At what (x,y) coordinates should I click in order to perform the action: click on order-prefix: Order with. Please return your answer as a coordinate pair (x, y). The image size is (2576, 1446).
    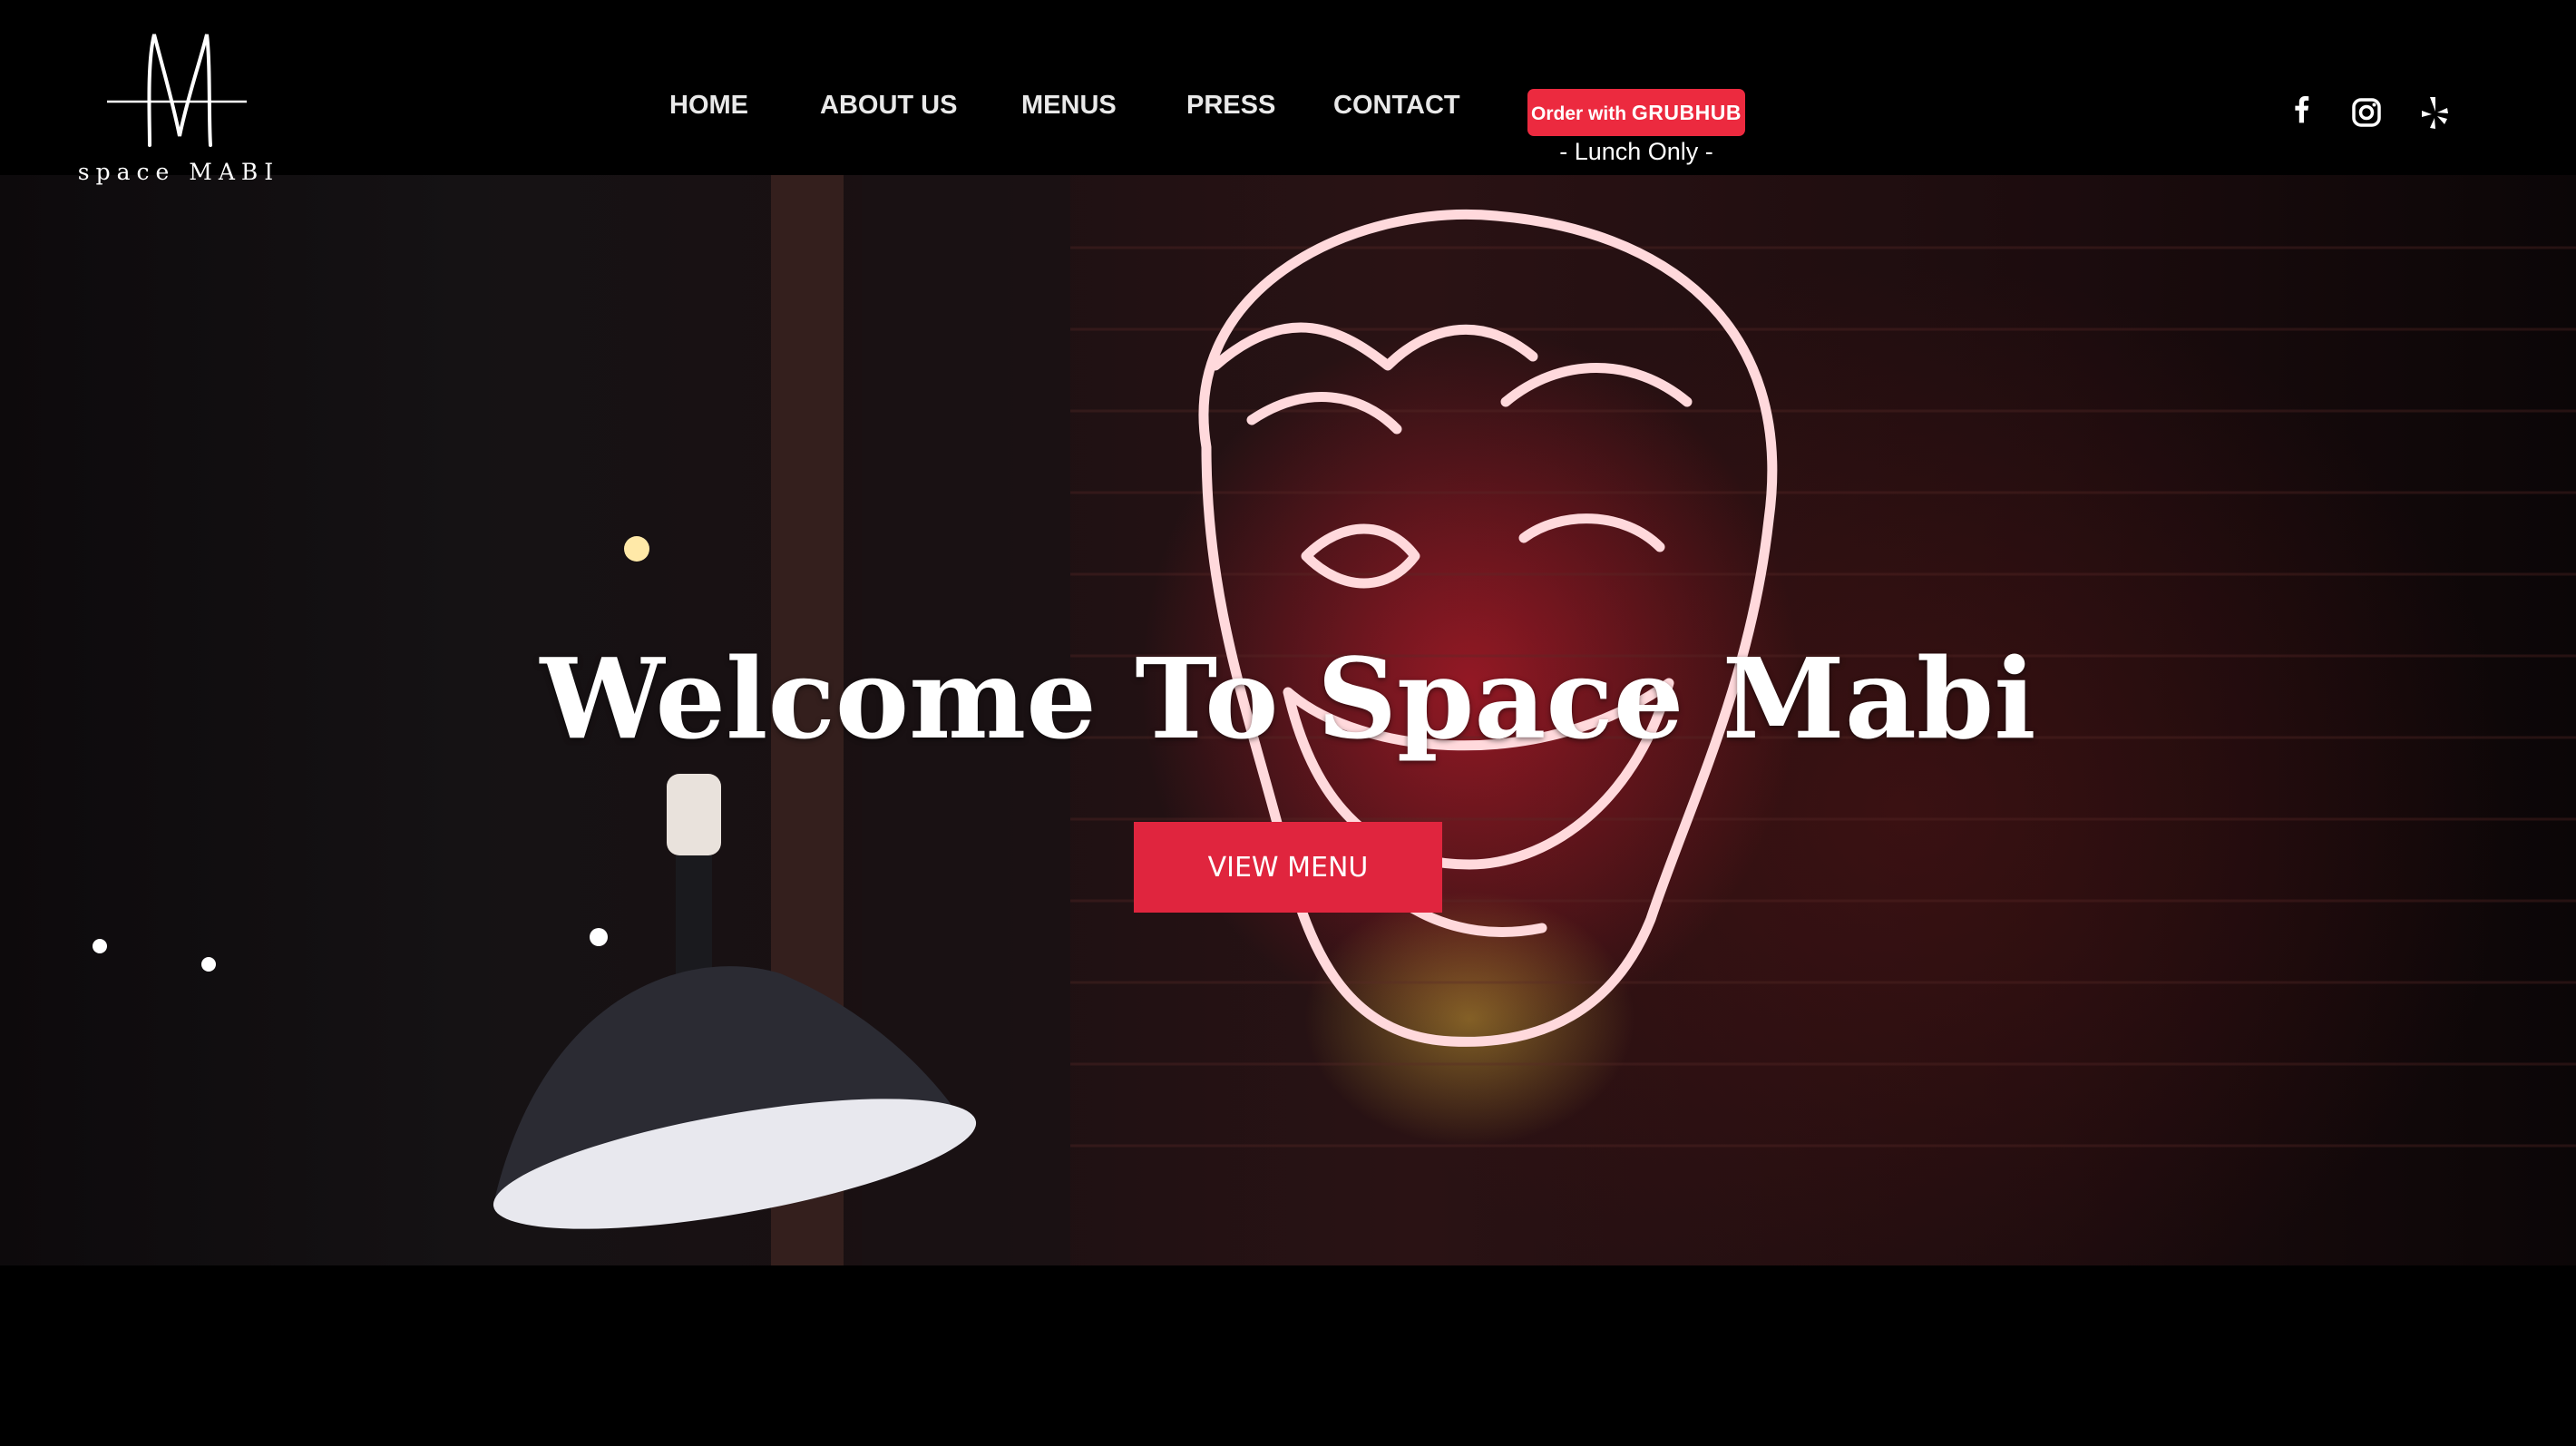
    Looking at the image, I should click on (1579, 114).